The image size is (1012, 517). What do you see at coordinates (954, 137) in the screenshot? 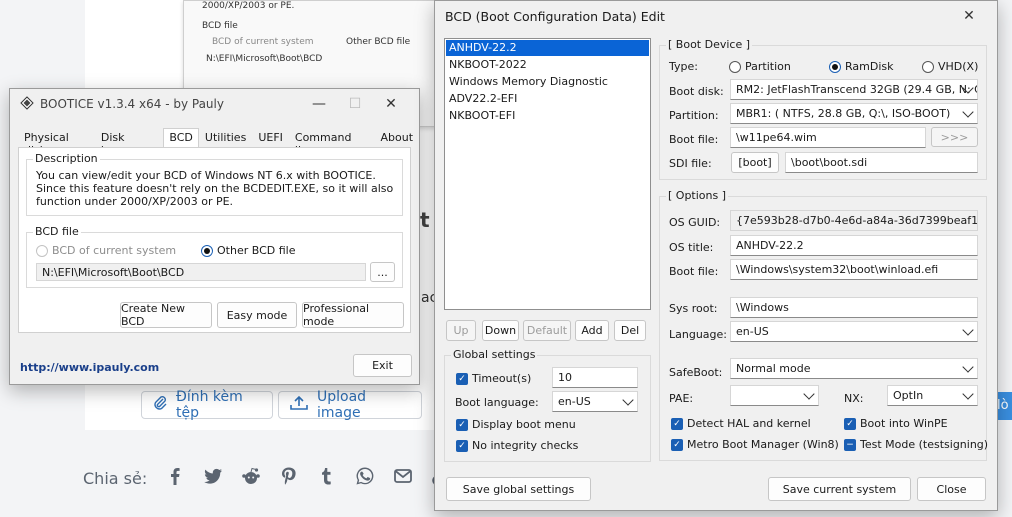
I see `browse-arrow-button: >>>` at bounding box center [954, 137].